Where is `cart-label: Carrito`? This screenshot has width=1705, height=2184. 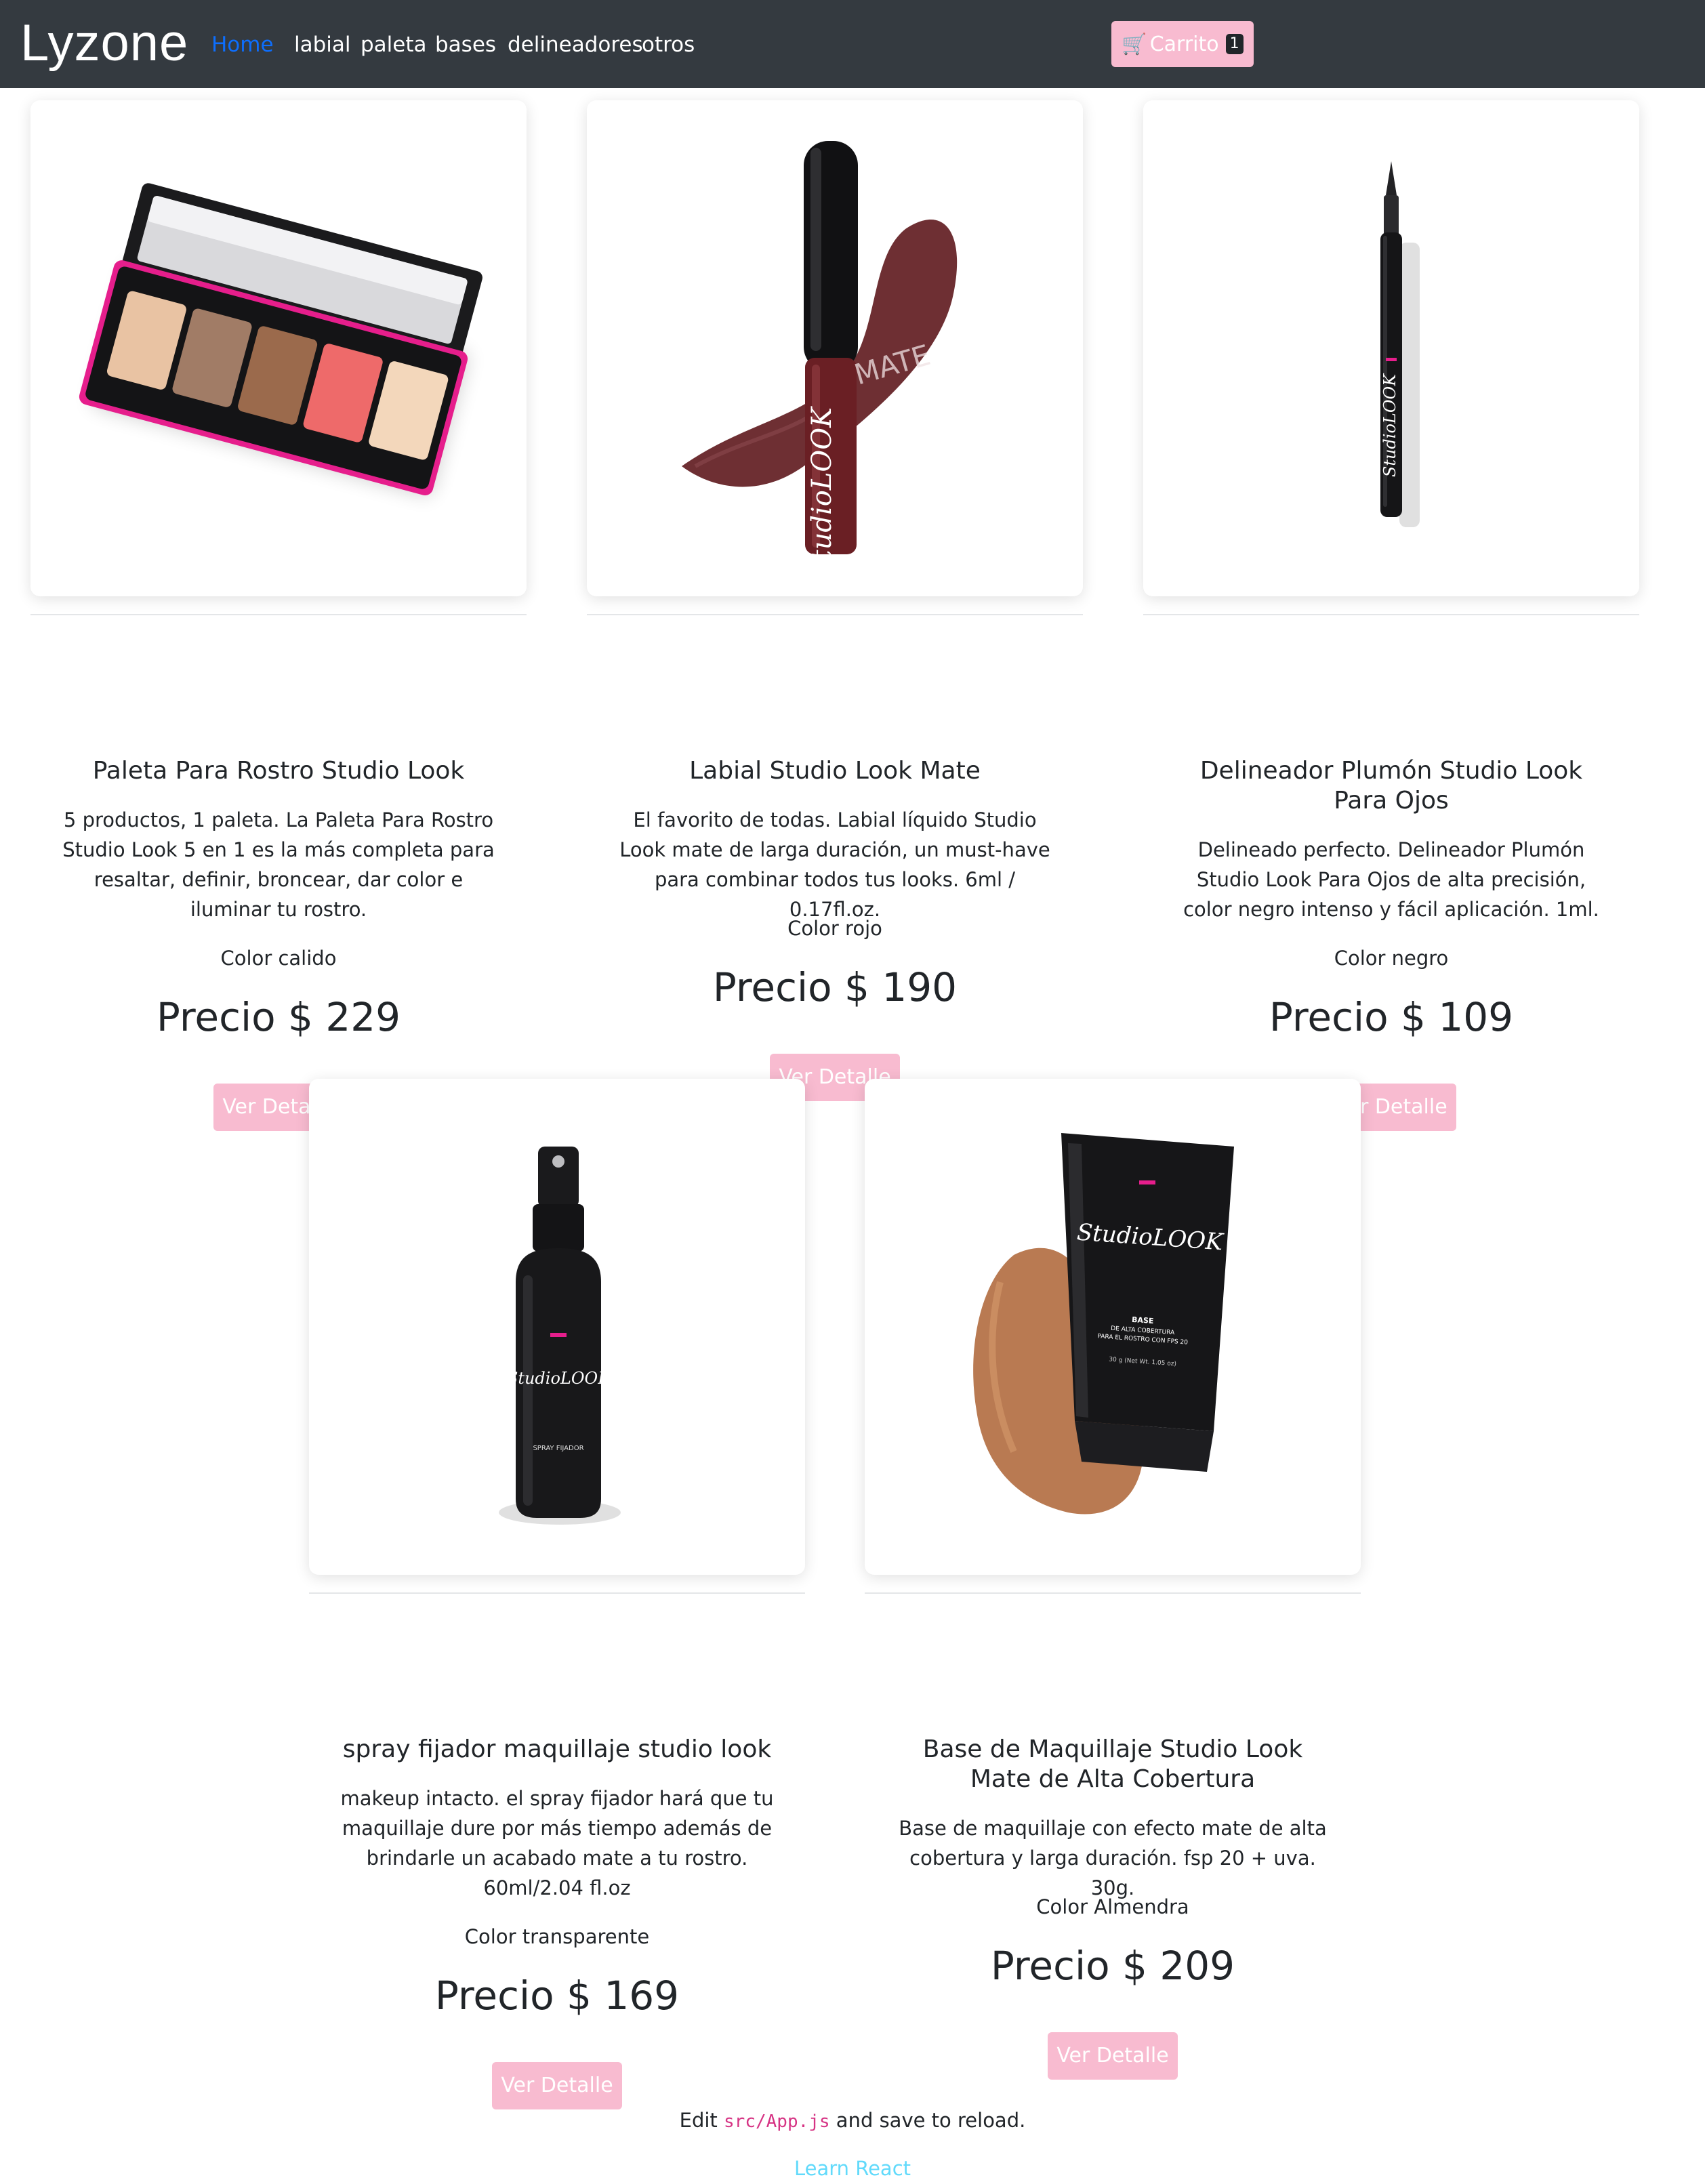 cart-label: Carrito is located at coordinates (1184, 44).